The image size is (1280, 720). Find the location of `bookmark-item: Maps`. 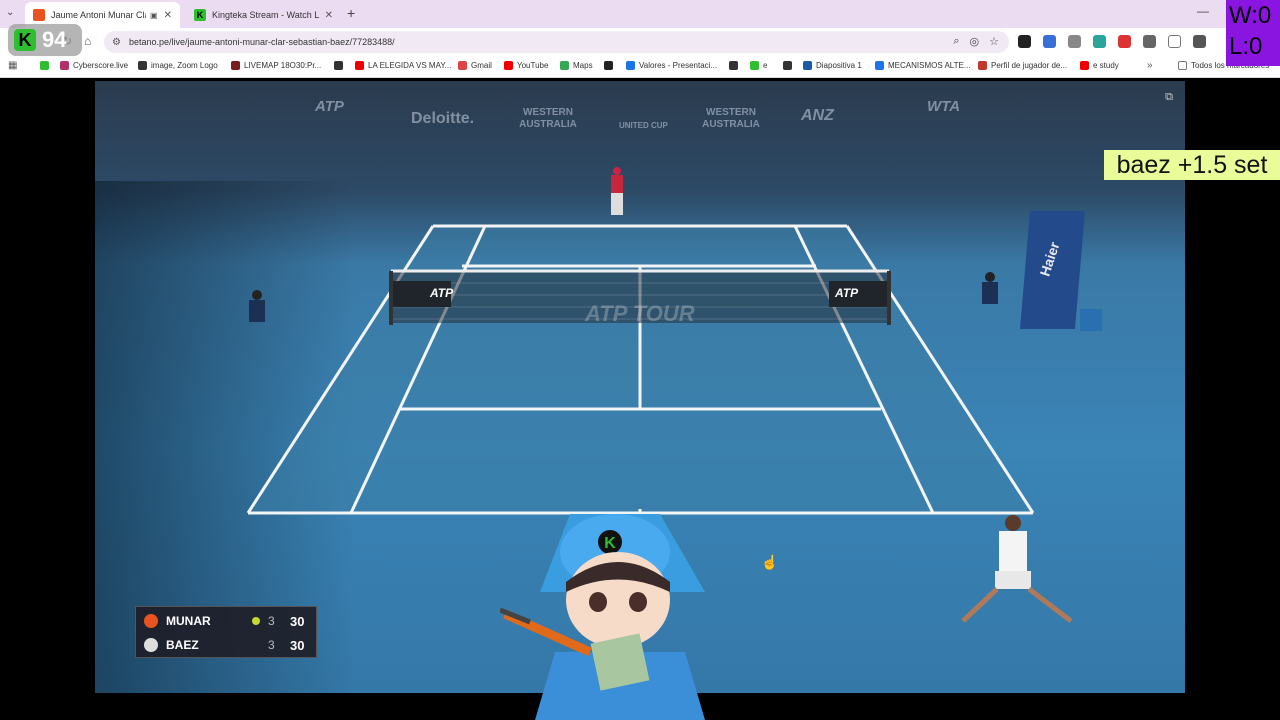

bookmark-item: Maps is located at coordinates (576, 65).